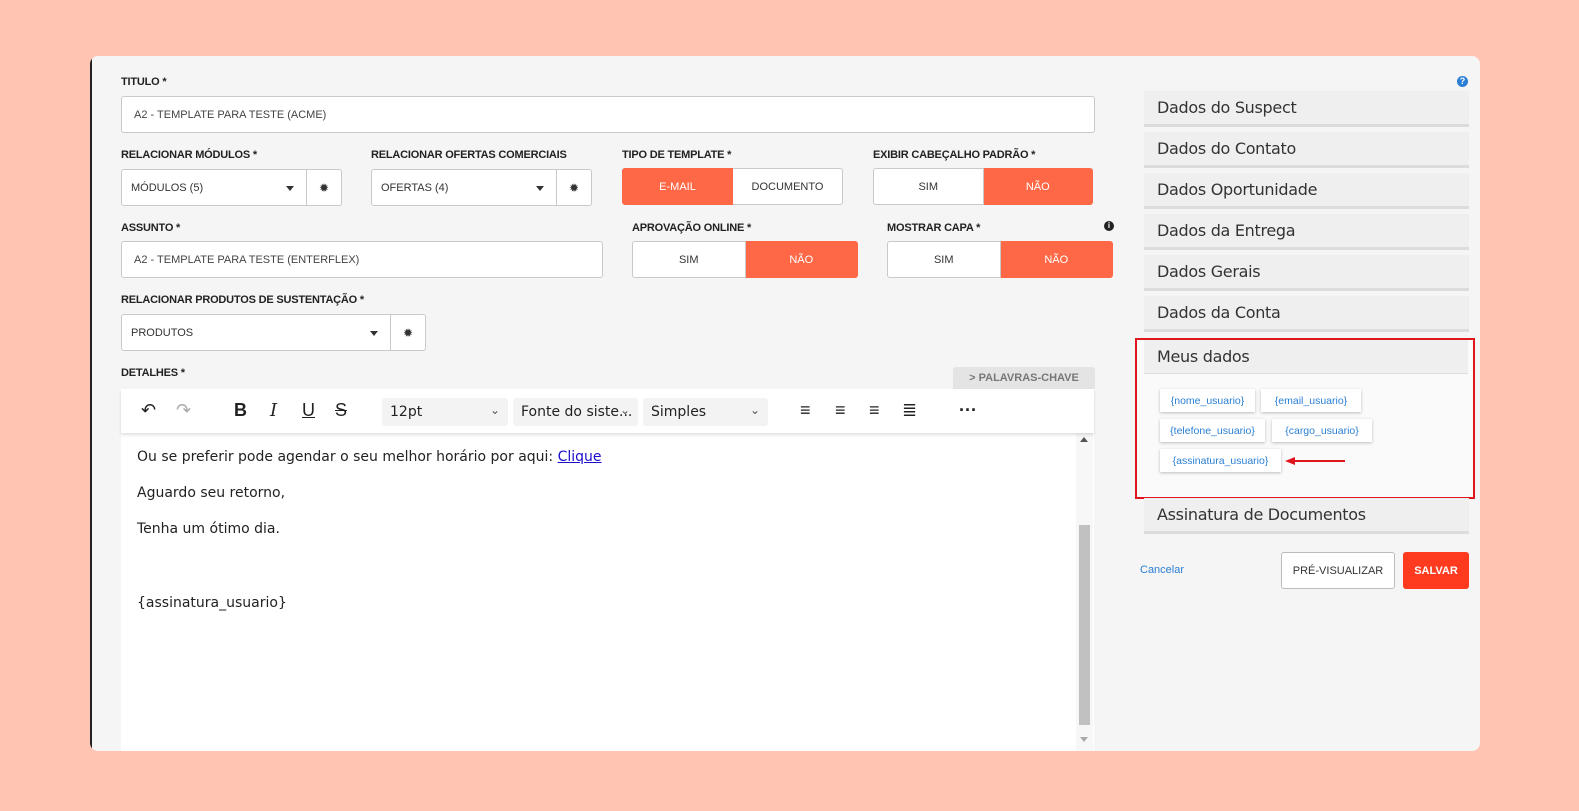  What do you see at coordinates (1109, 226) in the screenshot?
I see `info-icon: i` at bounding box center [1109, 226].